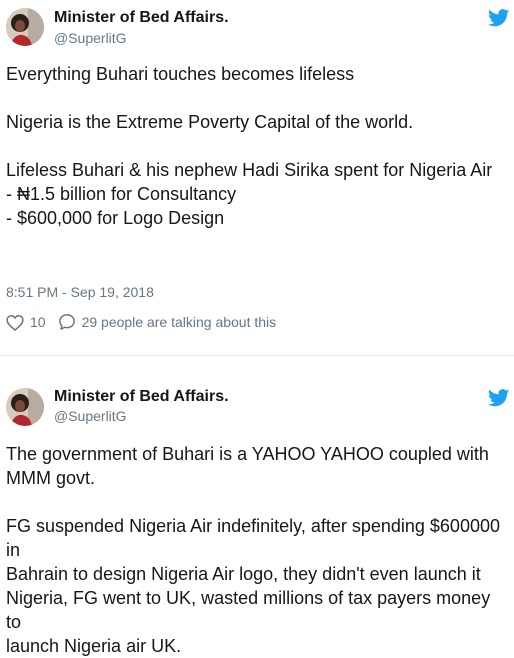 The width and height of the screenshot is (514, 658). What do you see at coordinates (51, 478) in the screenshot?
I see `tweet-line: MMM govt.` at bounding box center [51, 478].